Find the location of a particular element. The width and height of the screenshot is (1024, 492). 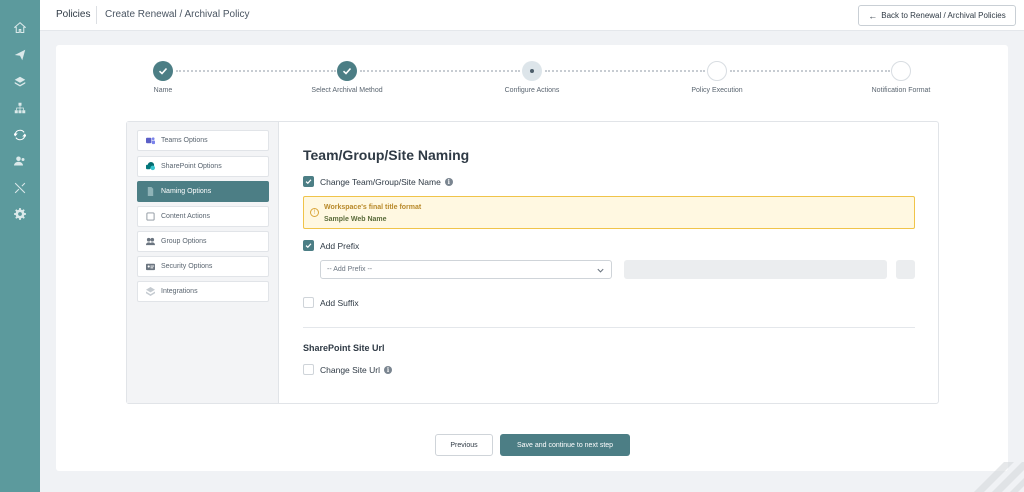

group-icon is located at coordinates (150, 242).